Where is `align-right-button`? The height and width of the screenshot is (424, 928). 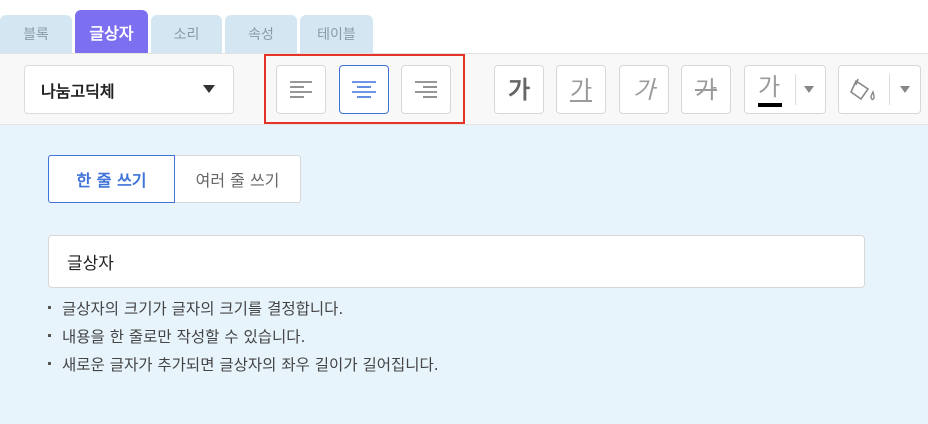 align-right-button is located at coordinates (426, 89).